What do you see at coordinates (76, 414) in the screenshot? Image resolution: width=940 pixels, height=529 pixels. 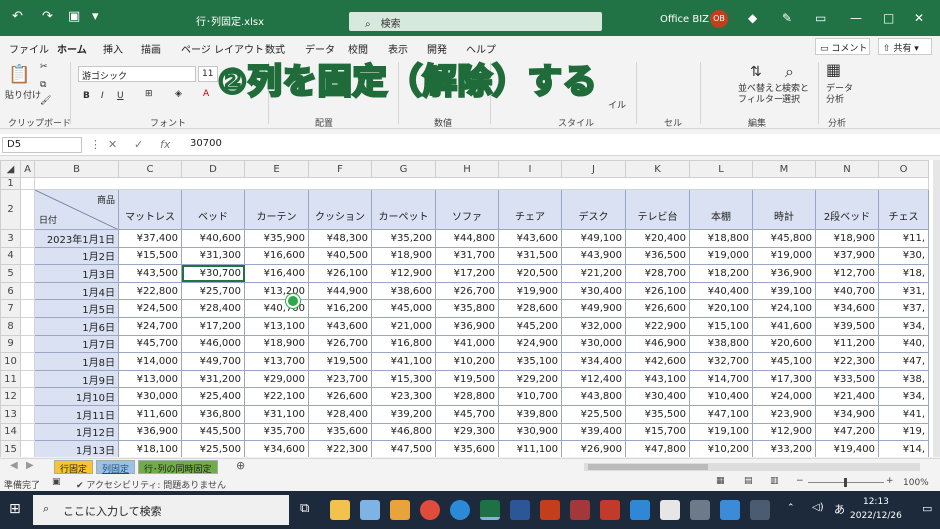 I see `date-cell: 1月11日` at bounding box center [76, 414].